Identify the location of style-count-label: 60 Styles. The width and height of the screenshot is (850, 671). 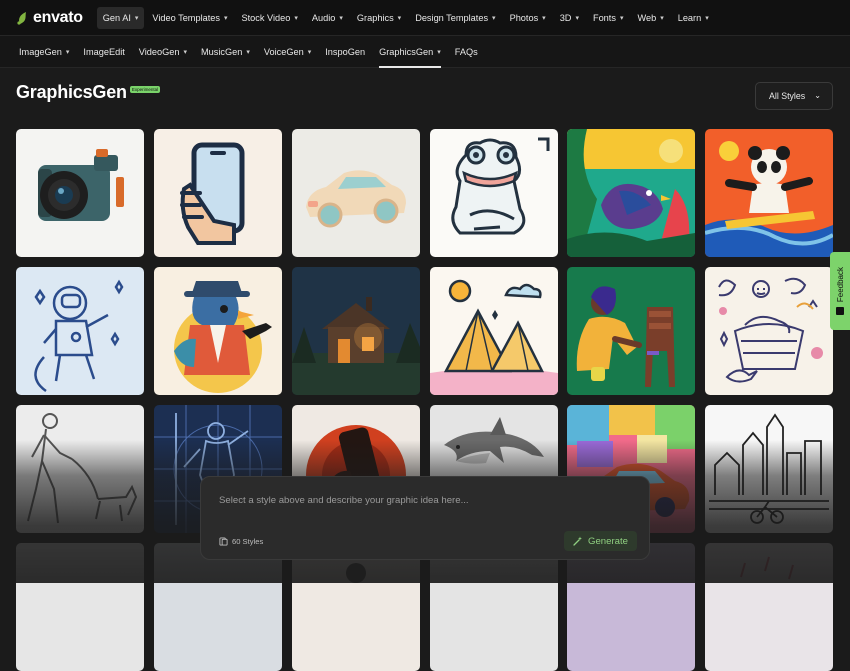
(248, 541).